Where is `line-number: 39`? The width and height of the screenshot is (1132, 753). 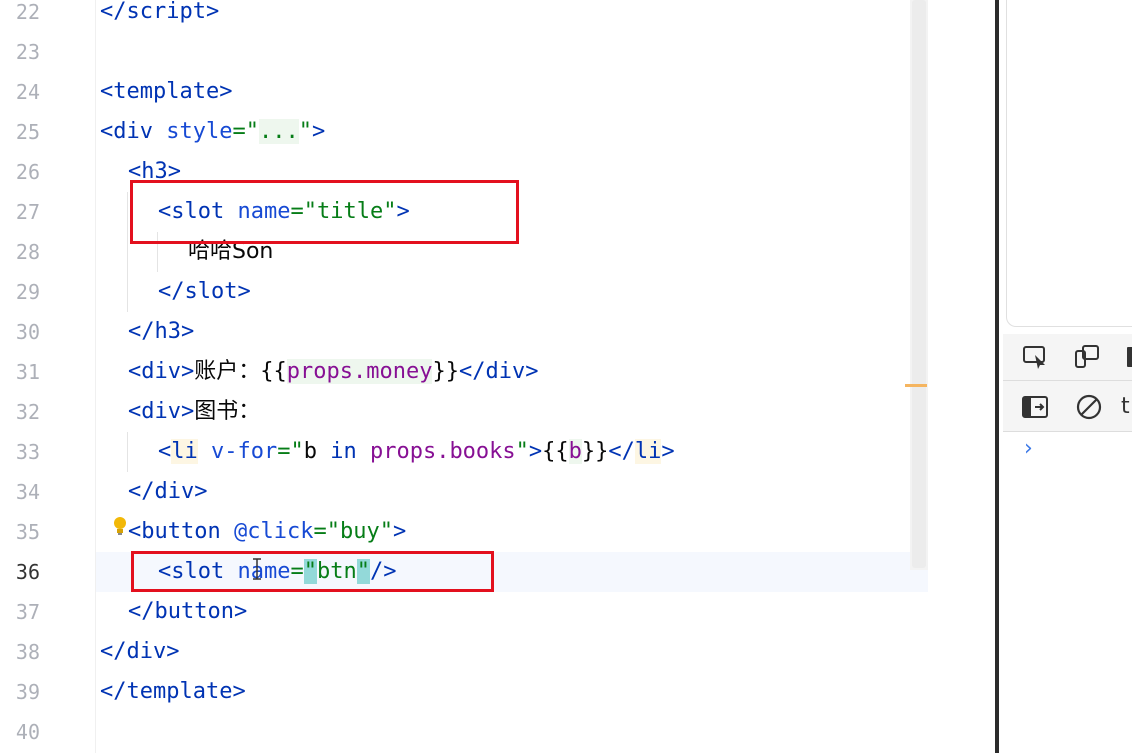
line-number: 39 is located at coordinates (27, 692).